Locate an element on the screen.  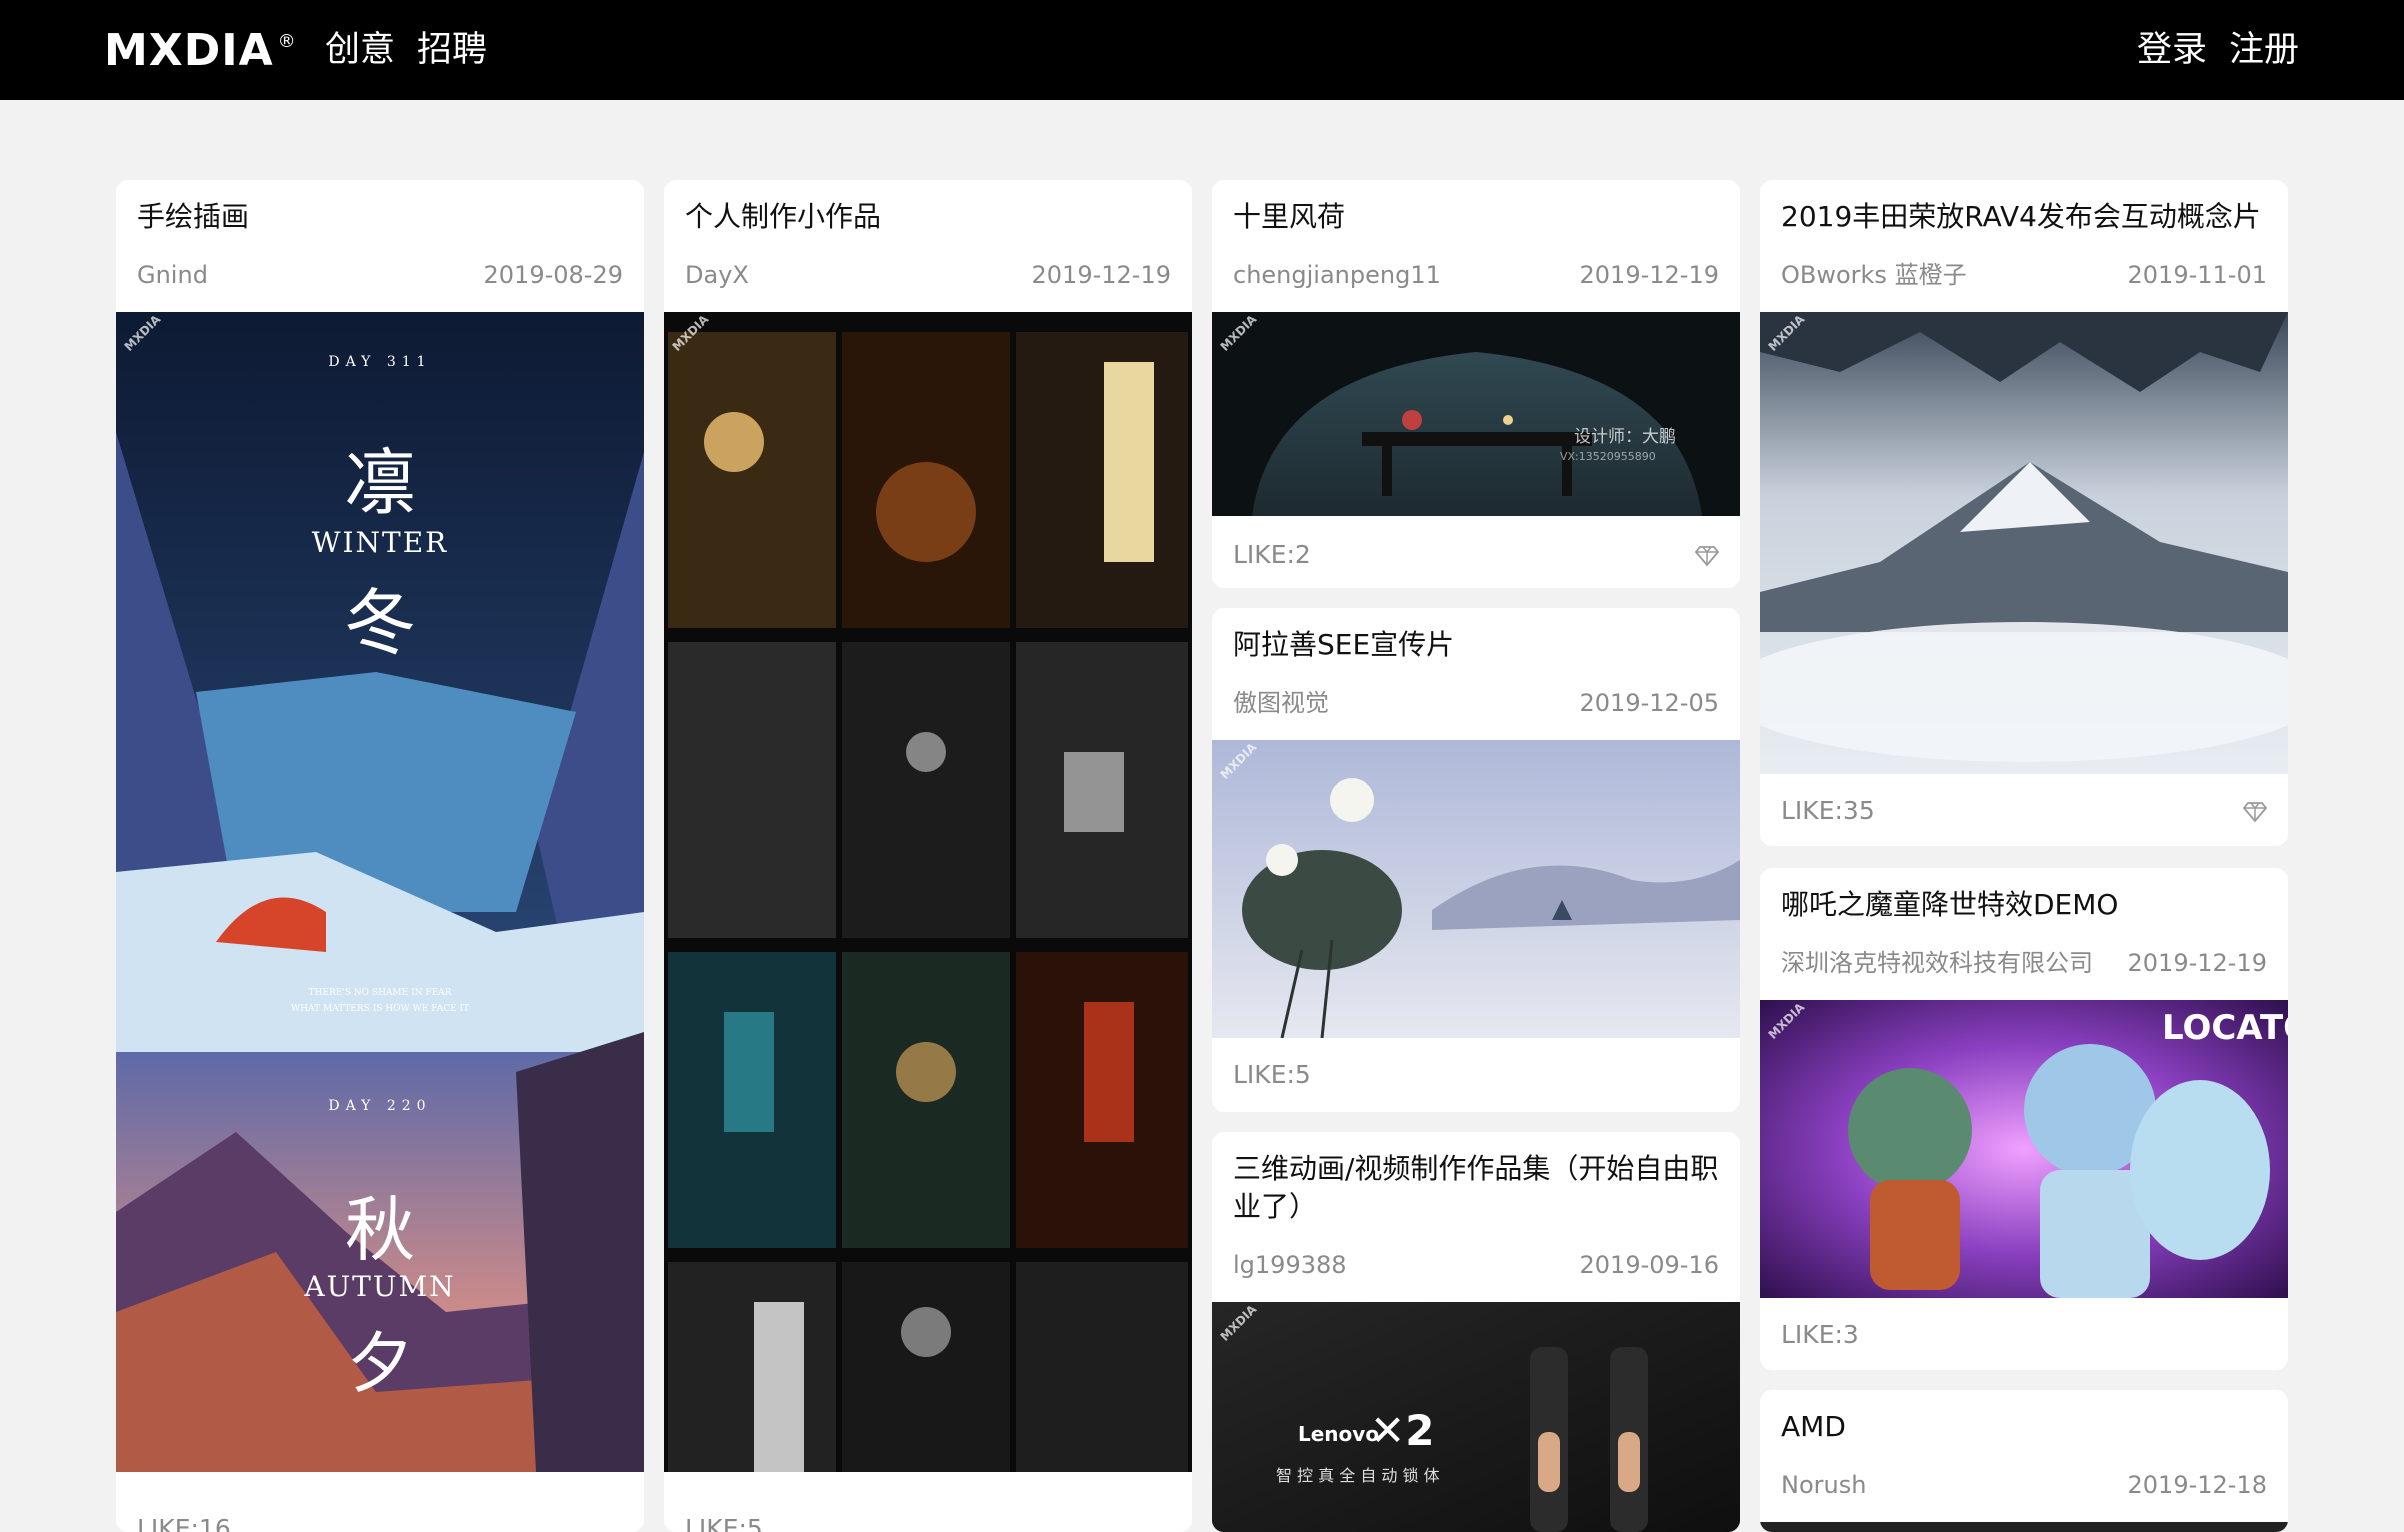
login-link: 登录 is located at coordinates (2172, 50).